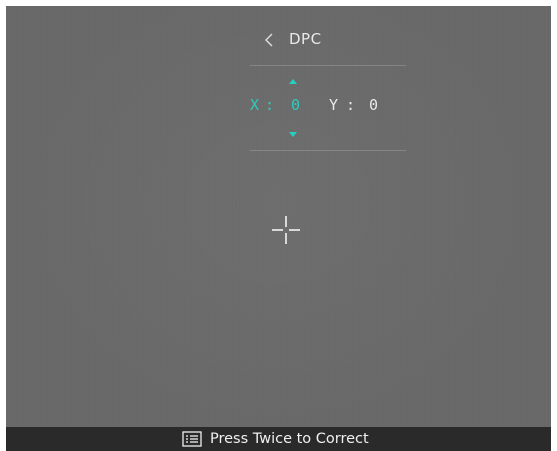  I want to click on crosshair-icon, so click(286, 230).